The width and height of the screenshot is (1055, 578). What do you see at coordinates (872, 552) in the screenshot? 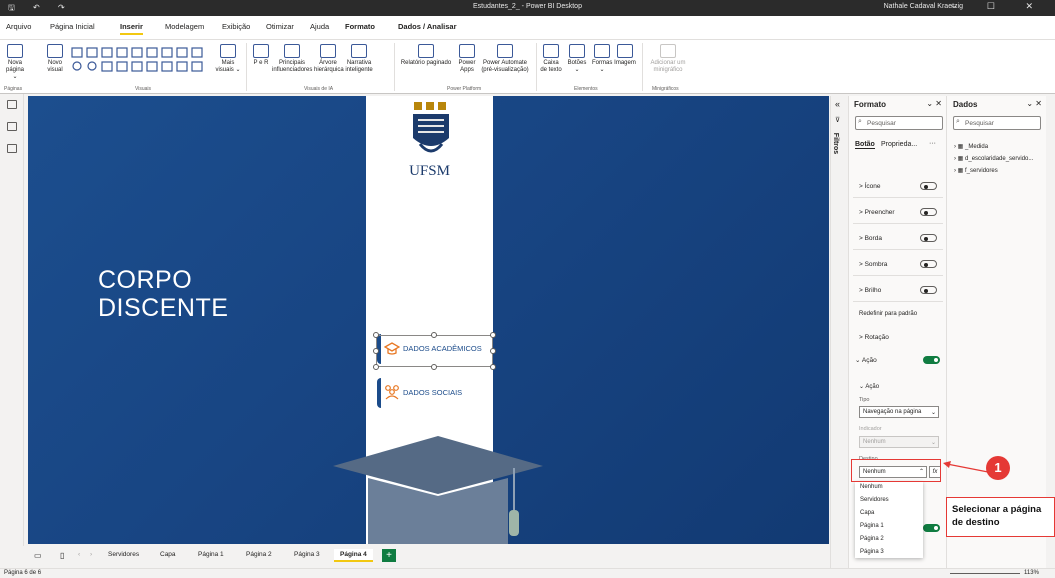
I see `dropdown-option: Página 3` at bounding box center [872, 552].